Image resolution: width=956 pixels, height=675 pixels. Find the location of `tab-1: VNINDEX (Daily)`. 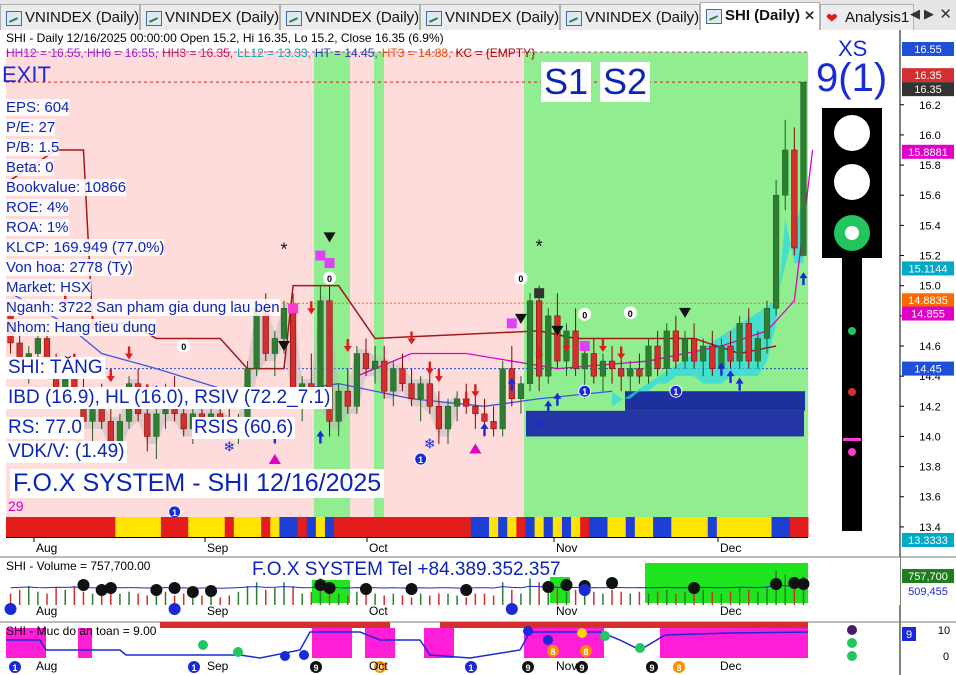

tab-1: VNINDEX (Daily) is located at coordinates (210, 17).